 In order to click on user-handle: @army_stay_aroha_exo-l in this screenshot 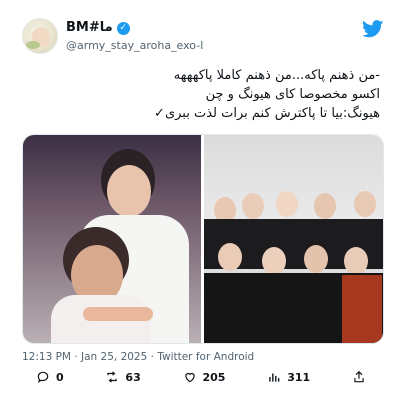, I will do `click(134, 46)`.